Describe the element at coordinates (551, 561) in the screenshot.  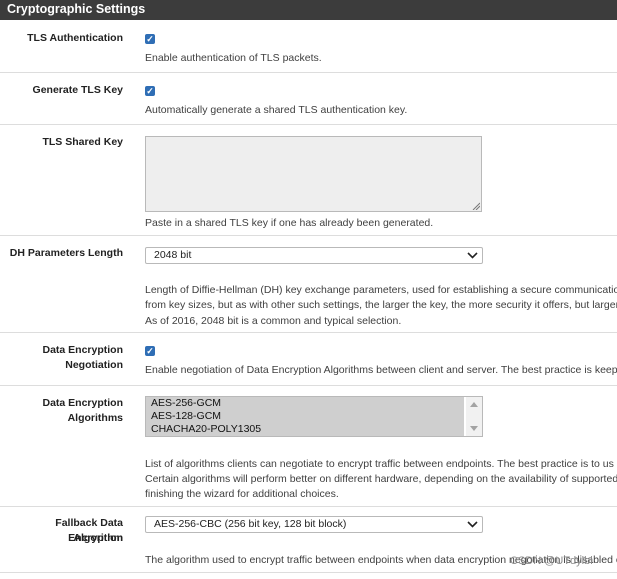
I see `watermark: CSDN @UTdylbl` at that location.